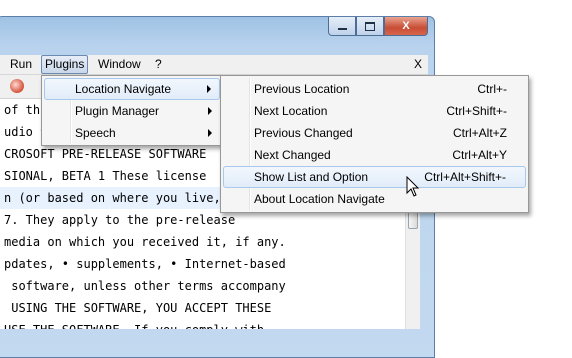  I want to click on plugins-menu: Location Navigate Plugin Manager Speech, so click(132, 110).